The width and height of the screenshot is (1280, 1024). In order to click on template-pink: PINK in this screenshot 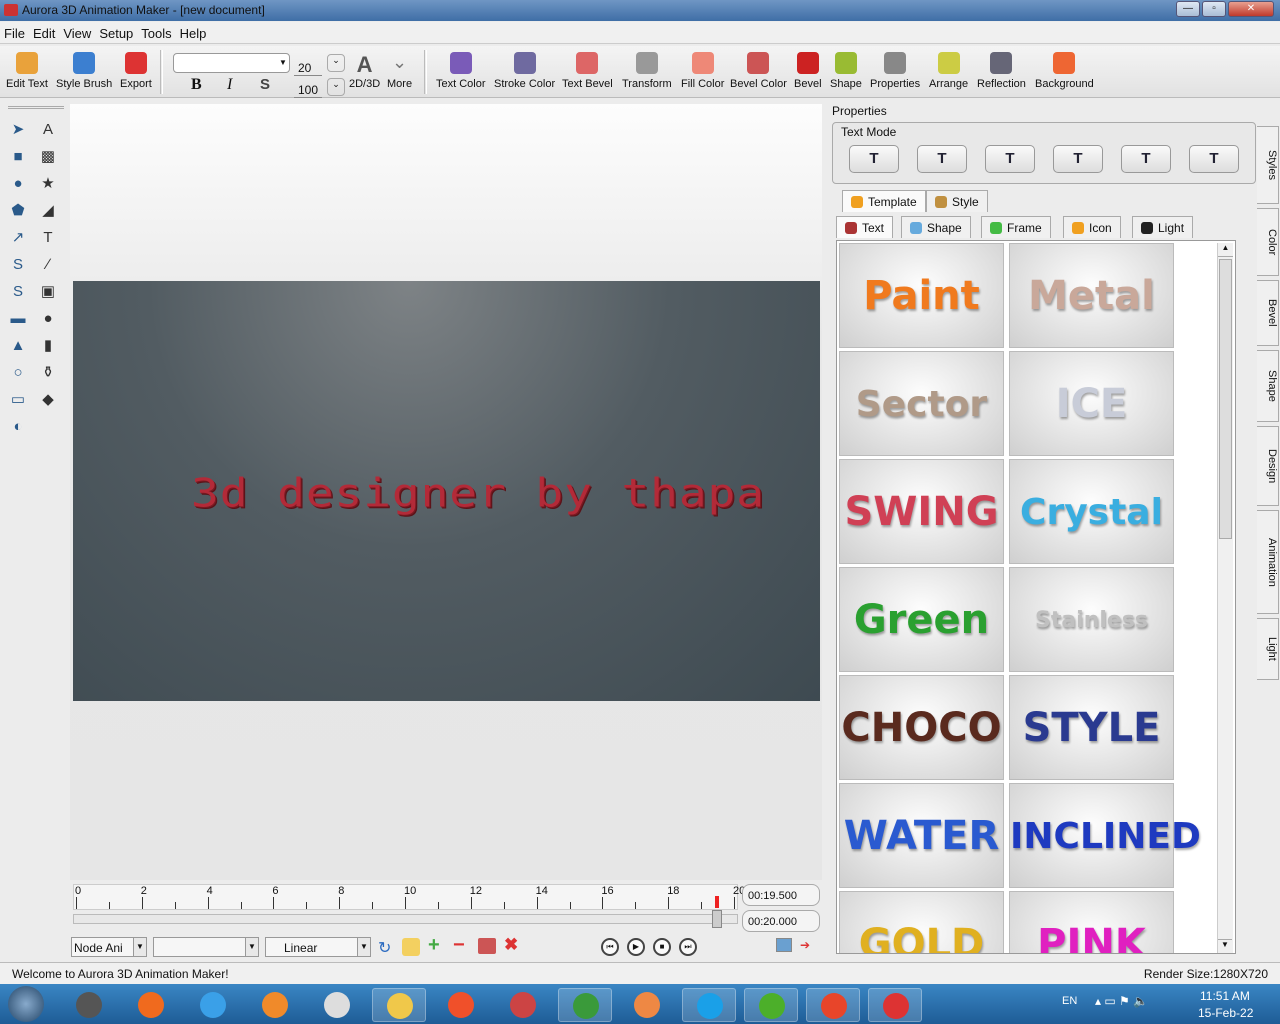, I will do `click(1091, 922)`.